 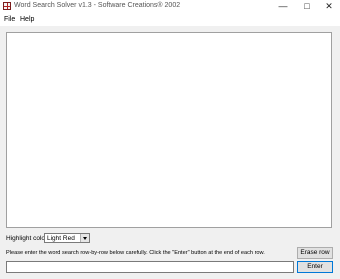 I want to click on row-input, so click(x=150, y=267).